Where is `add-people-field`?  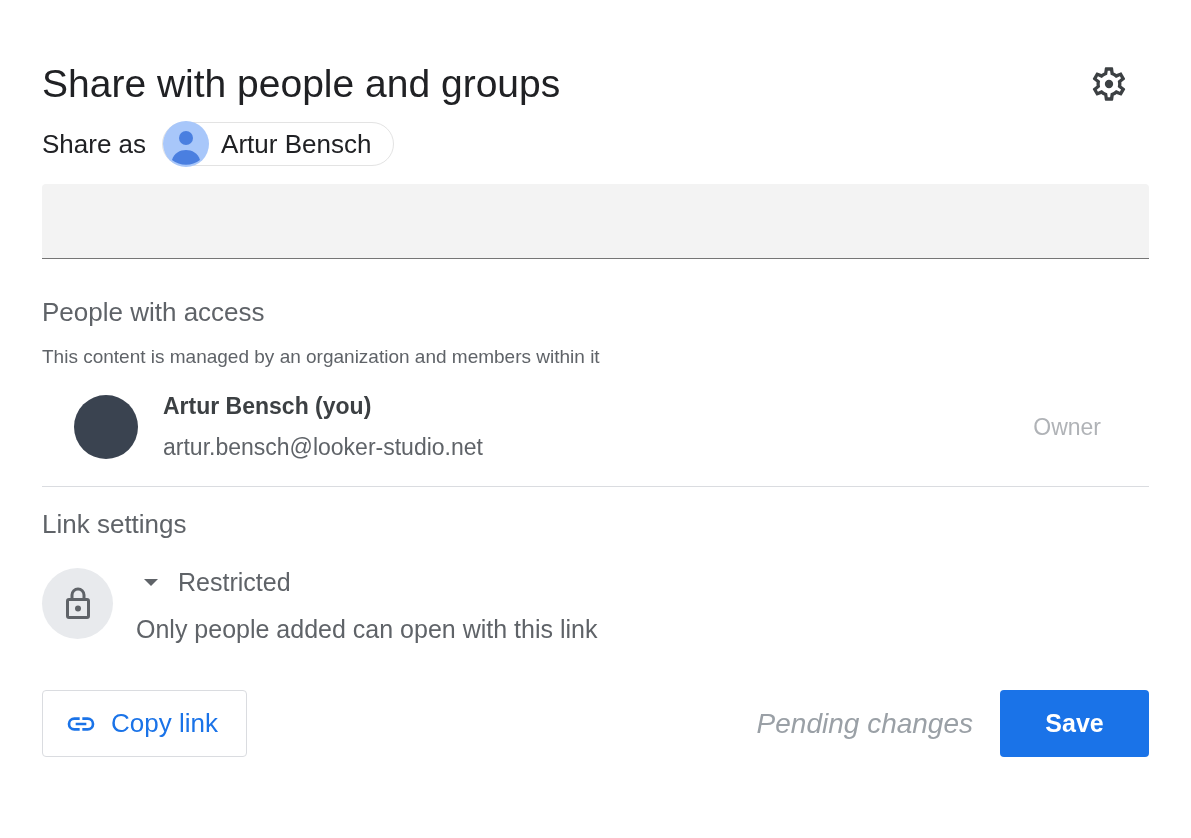
add-people-field is located at coordinates (595, 221).